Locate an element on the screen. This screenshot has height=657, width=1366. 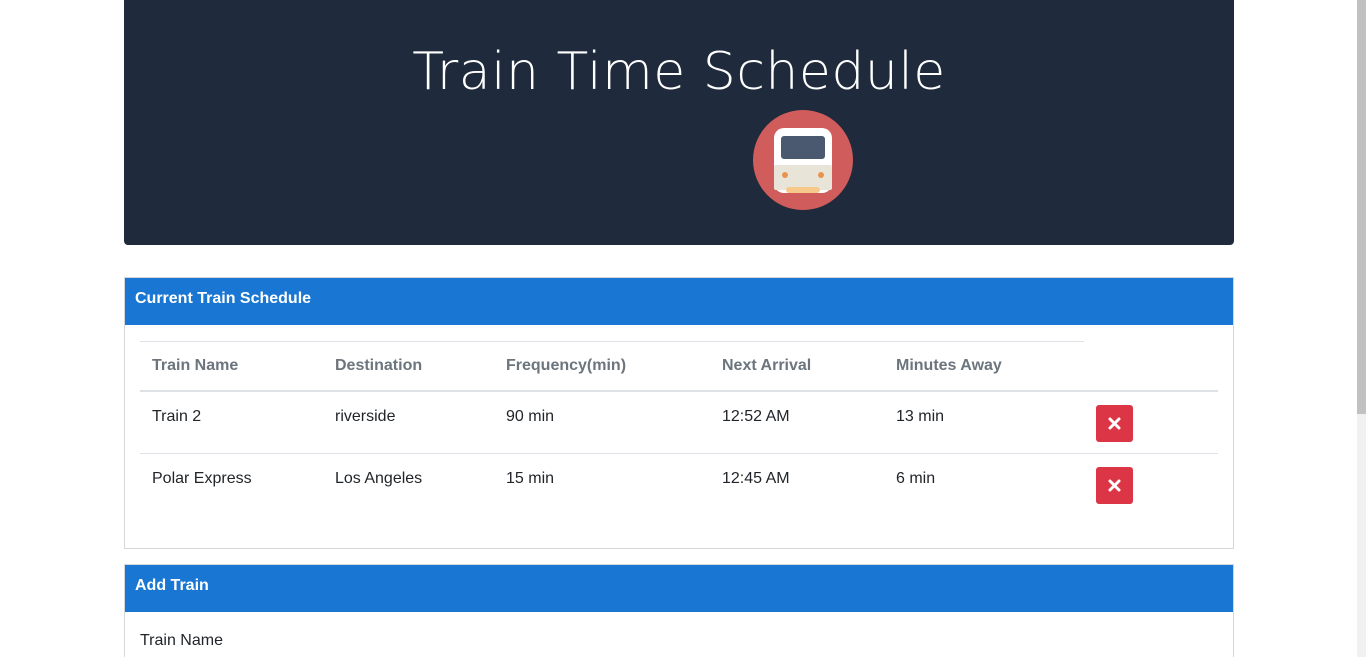
minutes-away-cell: 6 min is located at coordinates (984, 483).